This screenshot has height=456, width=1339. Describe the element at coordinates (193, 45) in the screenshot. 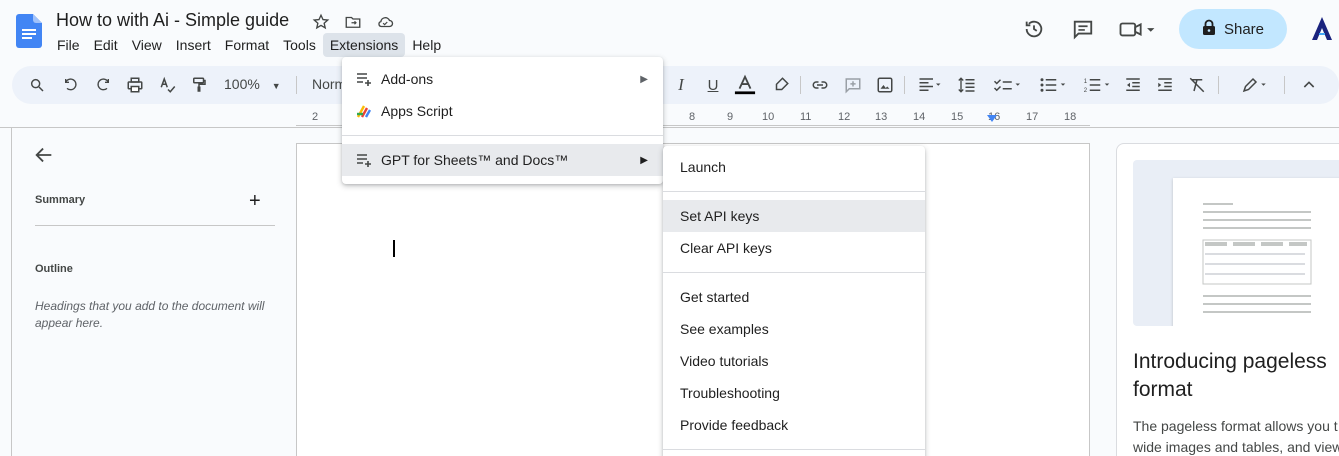

I see `menu-insert: Insert` at that location.